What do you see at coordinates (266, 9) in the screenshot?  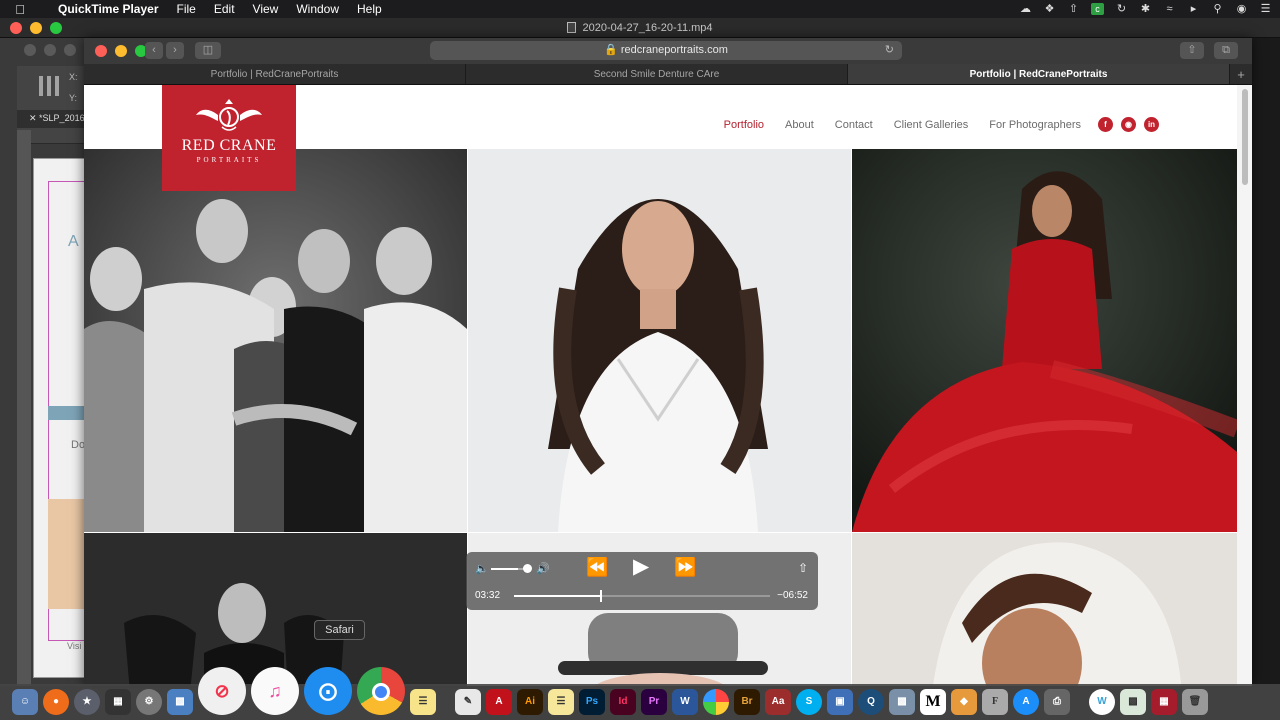 I see `menu-view: View` at bounding box center [266, 9].